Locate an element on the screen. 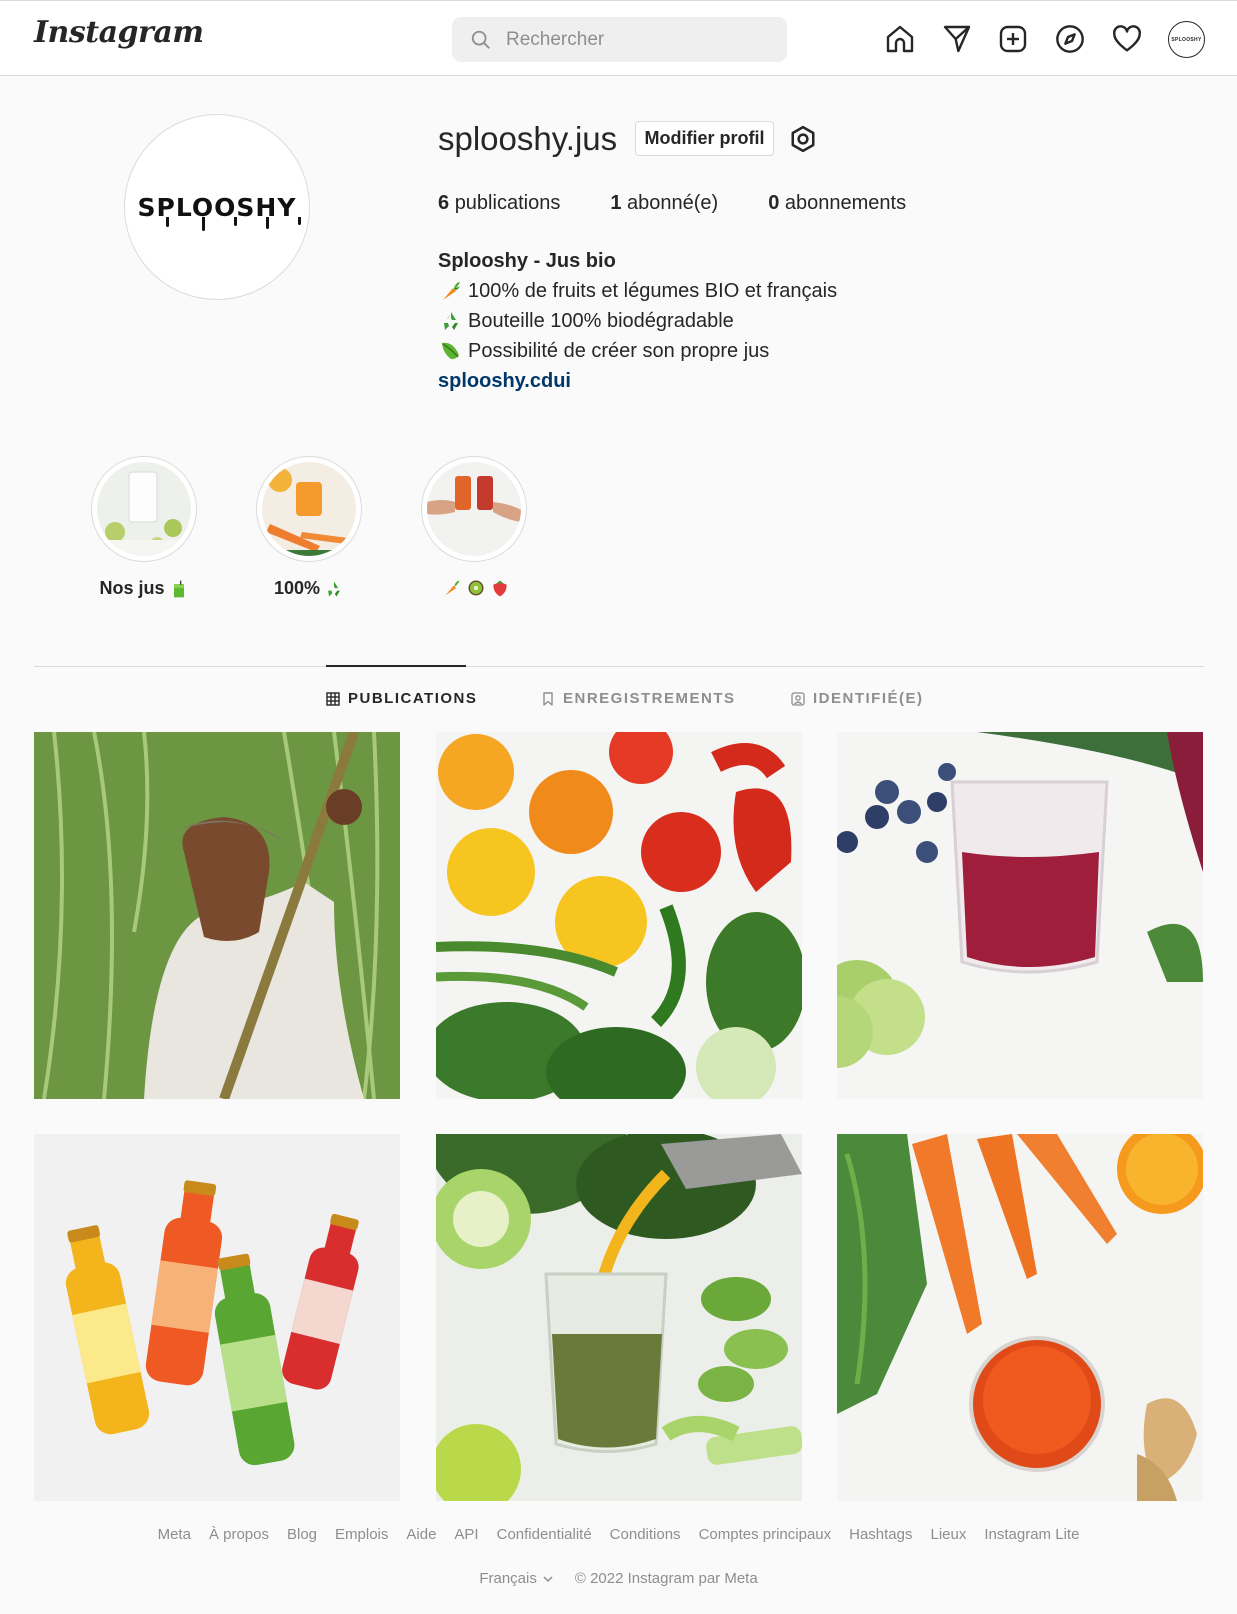 The height and width of the screenshot is (1614, 1237). followers-label: abonné(e) is located at coordinates (673, 203).